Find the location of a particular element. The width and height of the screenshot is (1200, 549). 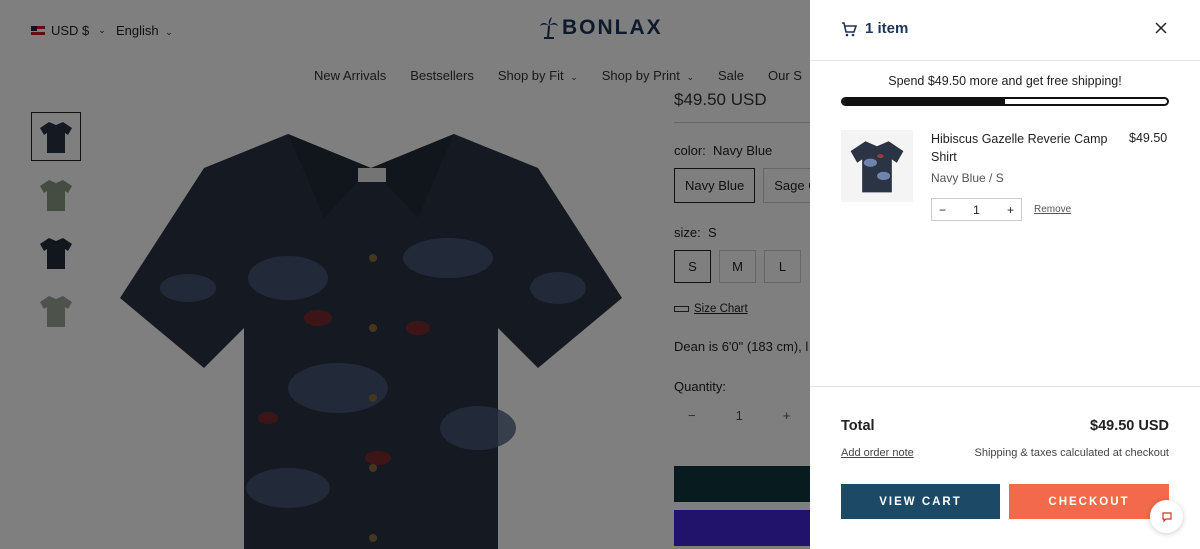

cart-item-price: $49.50 is located at coordinates (1148, 138).